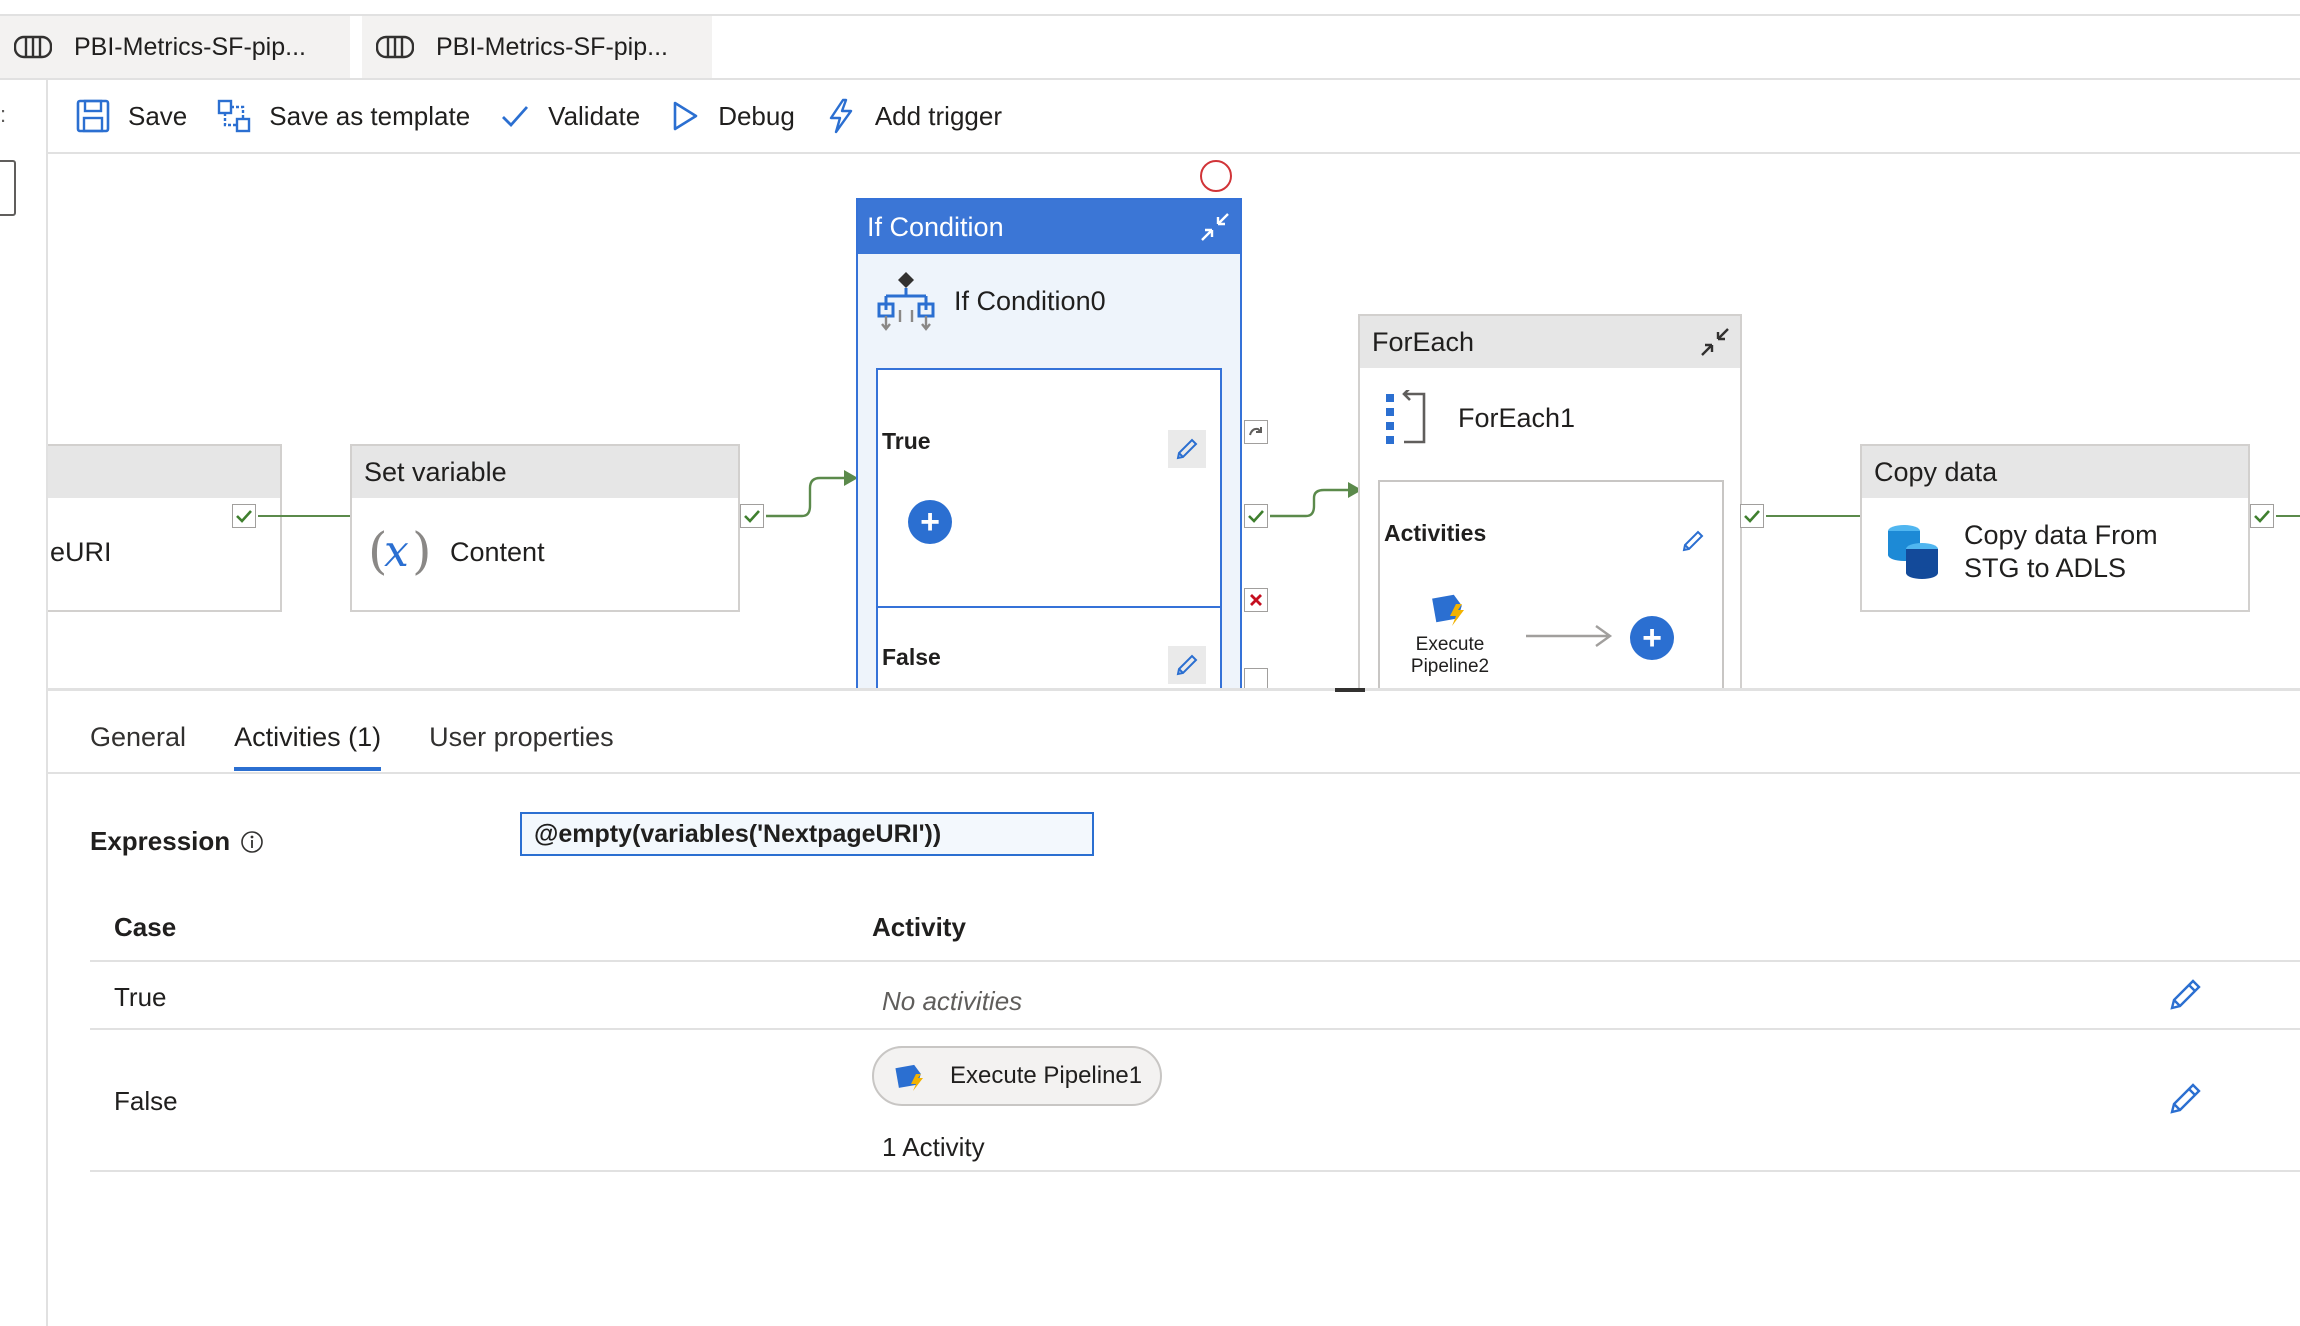 This screenshot has width=2300, height=1326. What do you see at coordinates (521, 746) in the screenshot?
I see `tab-user-properties: User properties` at bounding box center [521, 746].